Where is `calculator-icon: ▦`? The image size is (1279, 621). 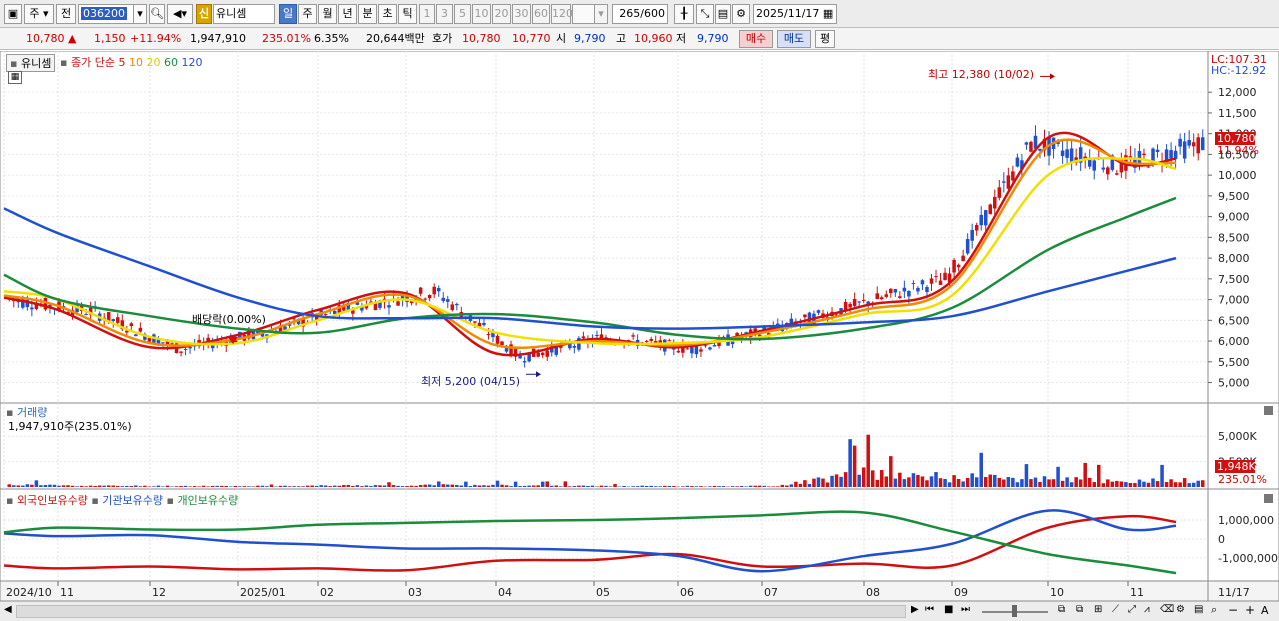 calculator-icon: ▦ is located at coordinates (15, 77).